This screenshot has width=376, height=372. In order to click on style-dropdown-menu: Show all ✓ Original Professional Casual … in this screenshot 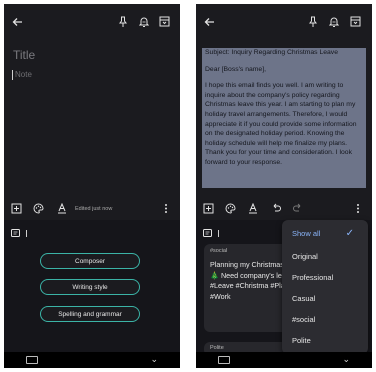, I will do `click(325, 287)`.